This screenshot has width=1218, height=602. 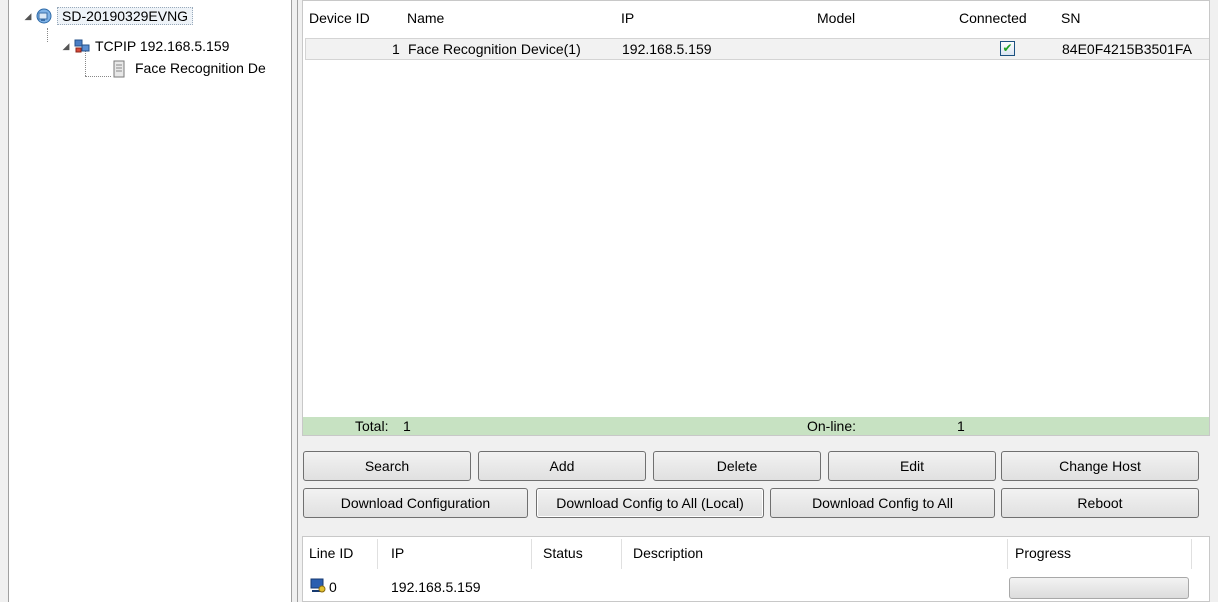 What do you see at coordinates (415, 503) in the screenshot?
I see `download-configuration-button: Download Configuration` at bounding box center [415, 503].